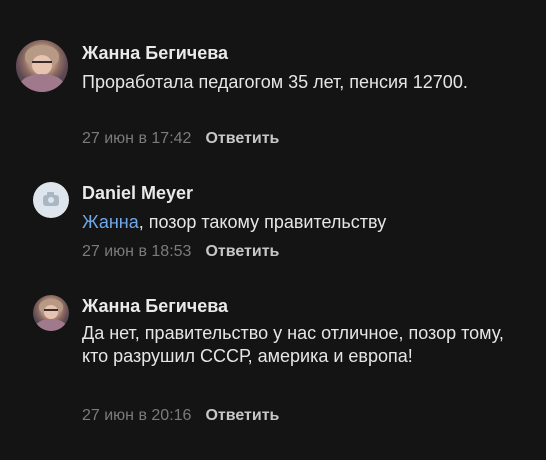  I want to click on comment-date: 27 июн в 20:16, so click(136, 415).